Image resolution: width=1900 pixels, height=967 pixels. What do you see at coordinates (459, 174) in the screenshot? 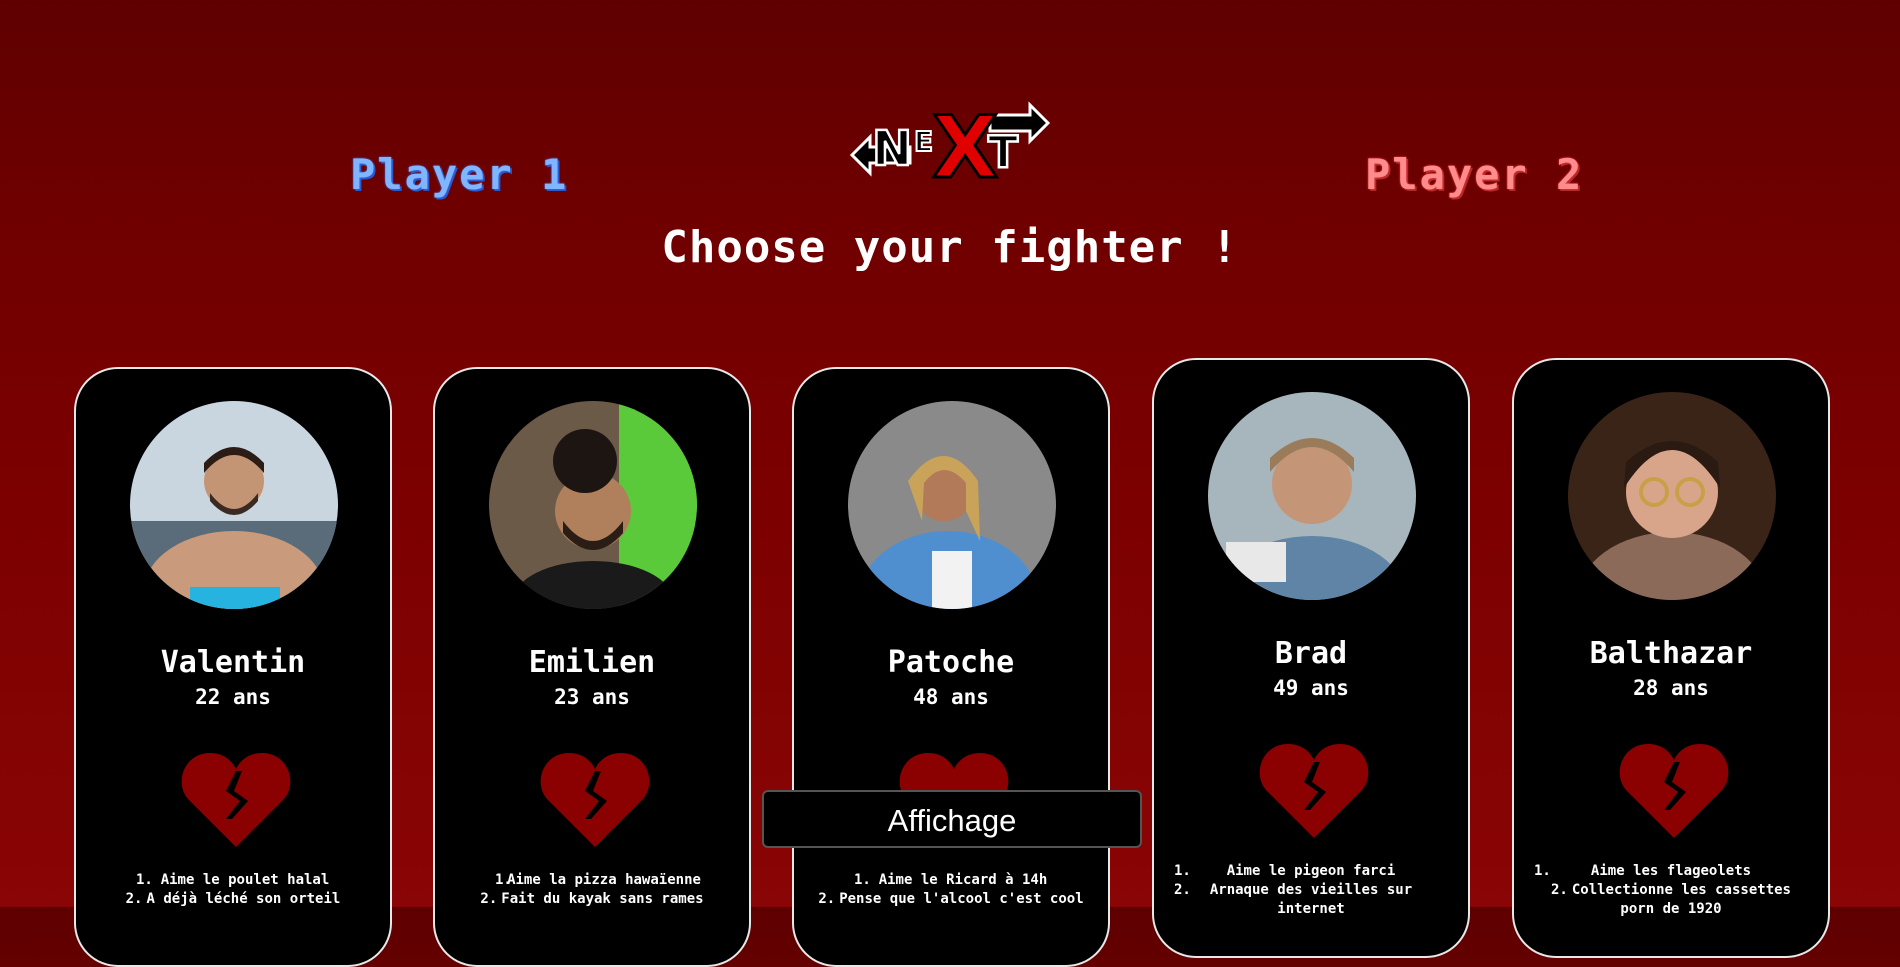
I see `player-1-label: Player 1` at bounding box center [459, 174].